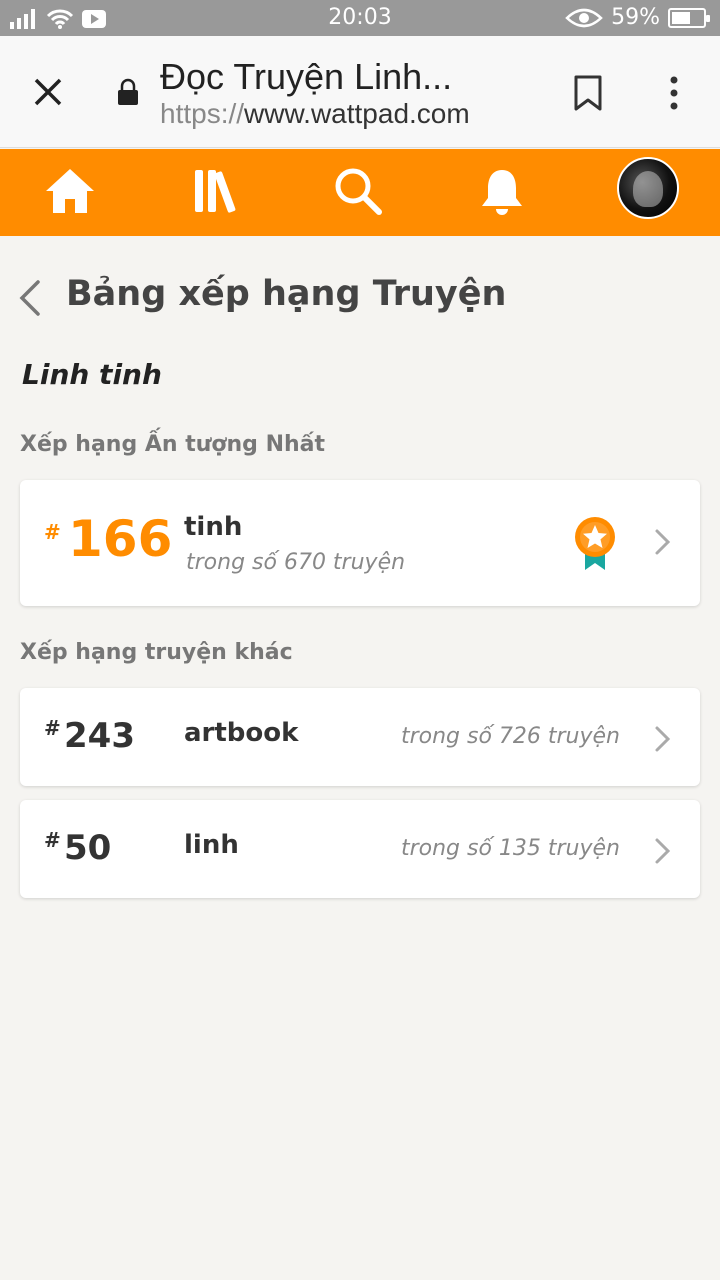  Describe the element at coordinates (674, 93) in the screenshot. I see `more-menu-icon` at that location.